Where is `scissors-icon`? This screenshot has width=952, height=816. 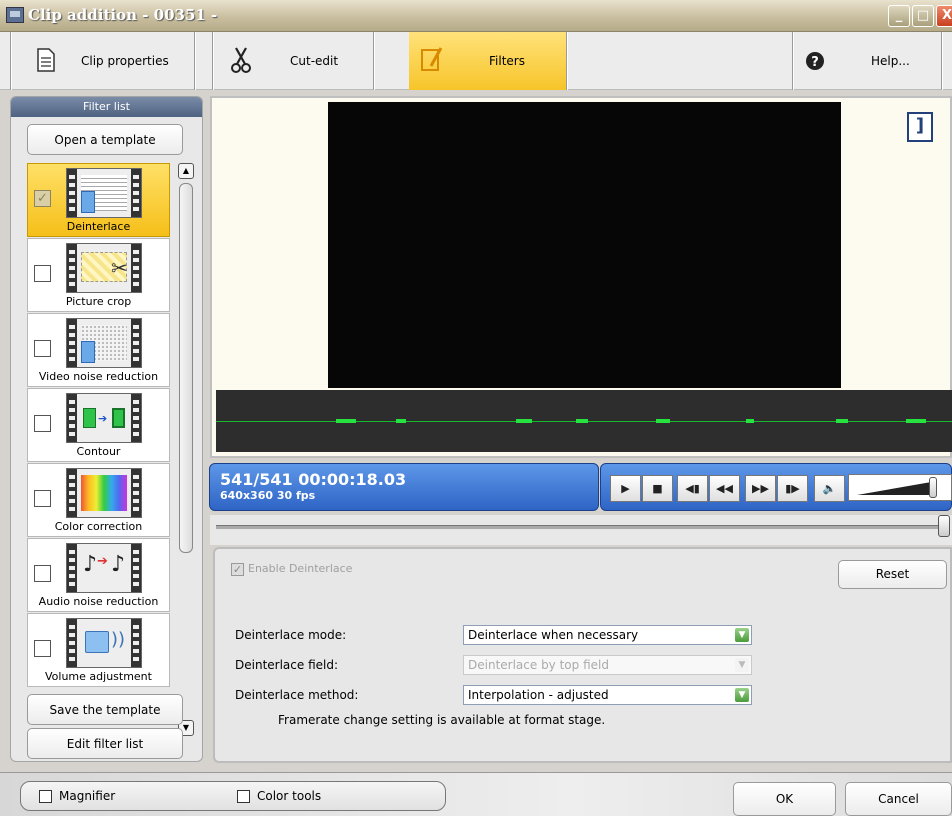 scissors-icon is located at coordinates (241, 60).